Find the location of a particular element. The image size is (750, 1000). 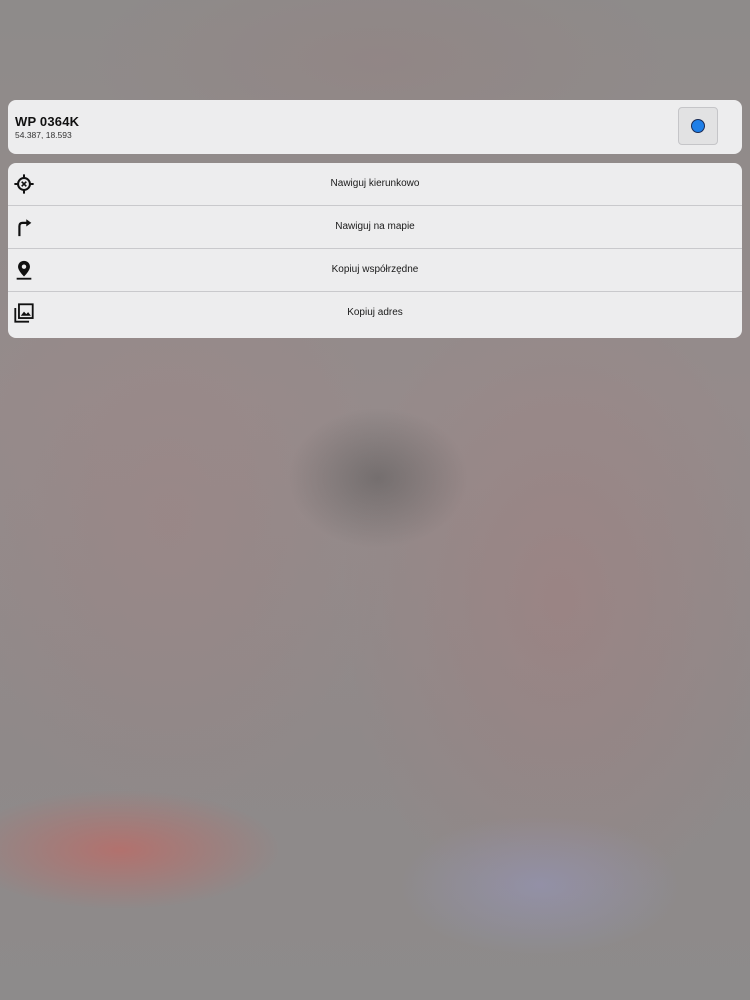

waypoint-title: WP 0364K is located at coordinates (47, 121).